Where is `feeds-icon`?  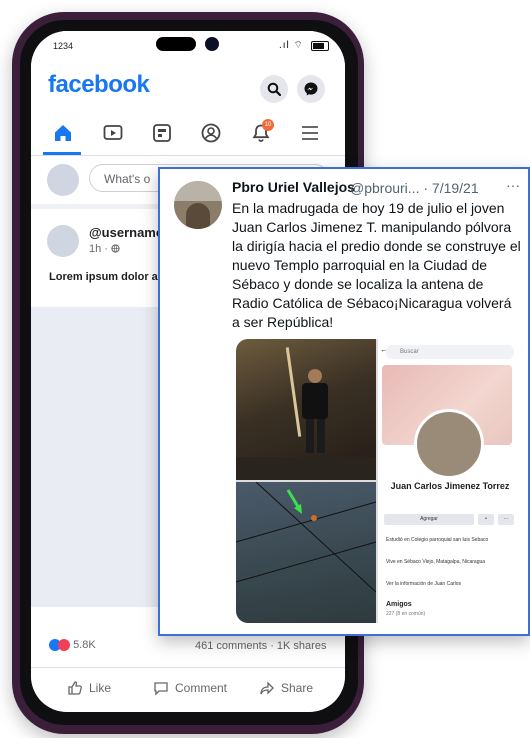 feeds-icon is located at coordinates (162, 133).